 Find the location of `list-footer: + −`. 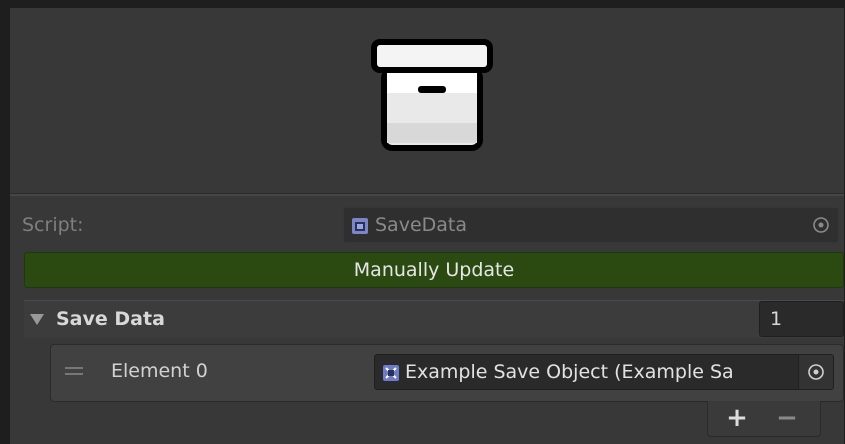

list-footer: + − is located at coordinates (764, 419).